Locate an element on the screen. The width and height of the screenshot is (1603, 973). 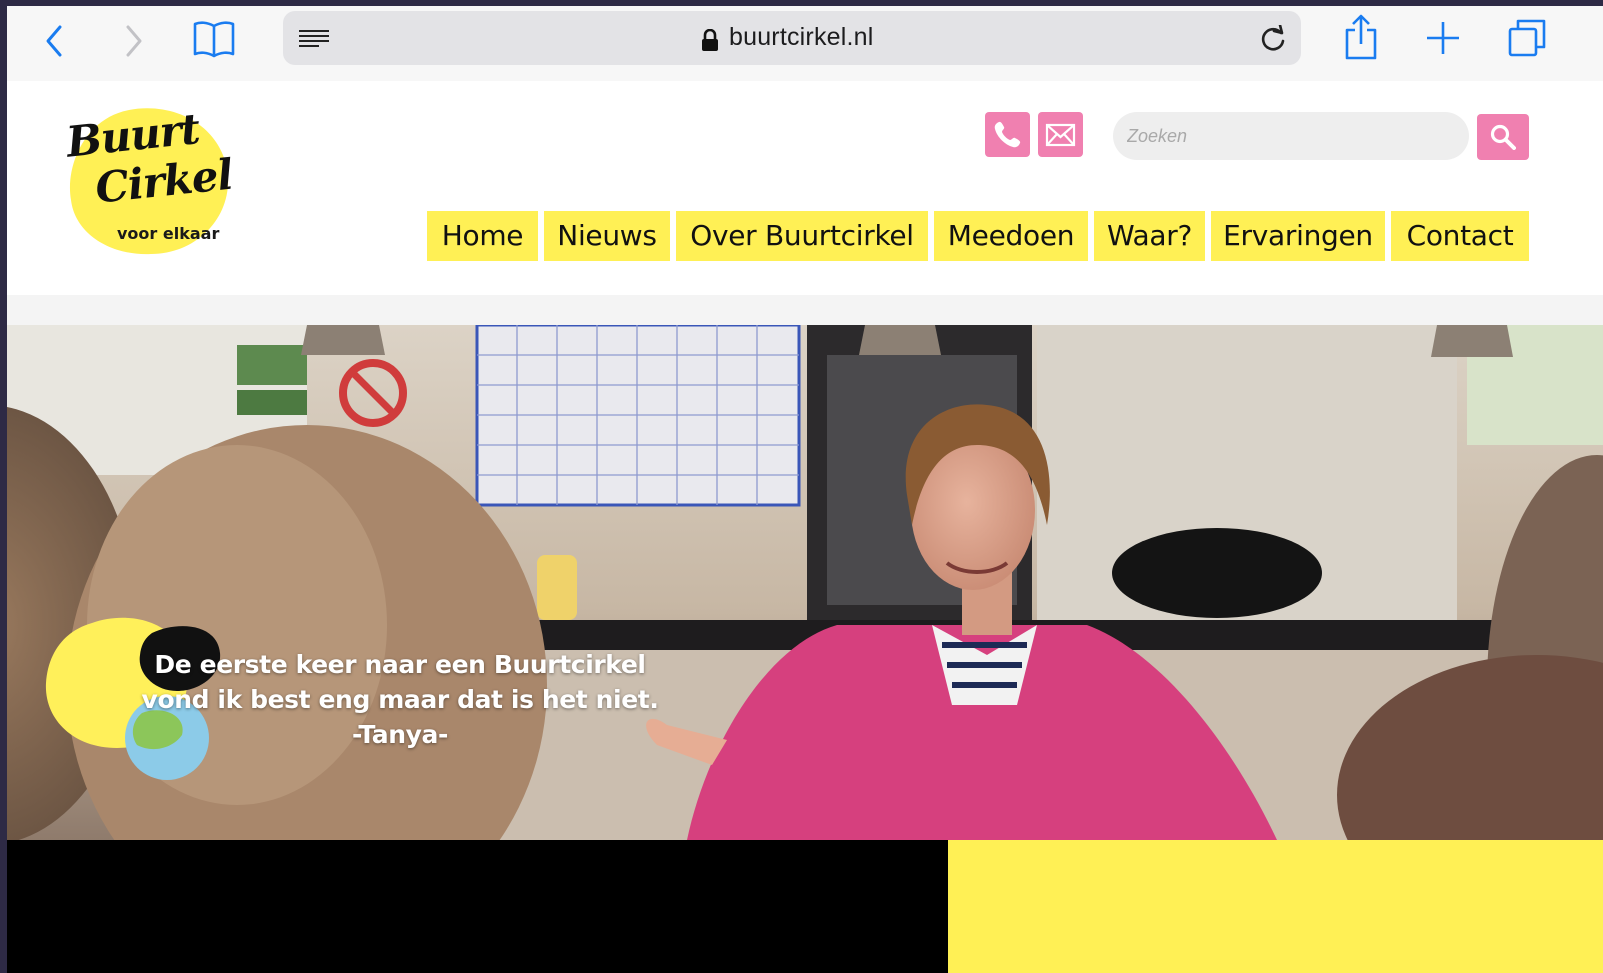
new-tab-icon is located at coordinates (1443, 38).